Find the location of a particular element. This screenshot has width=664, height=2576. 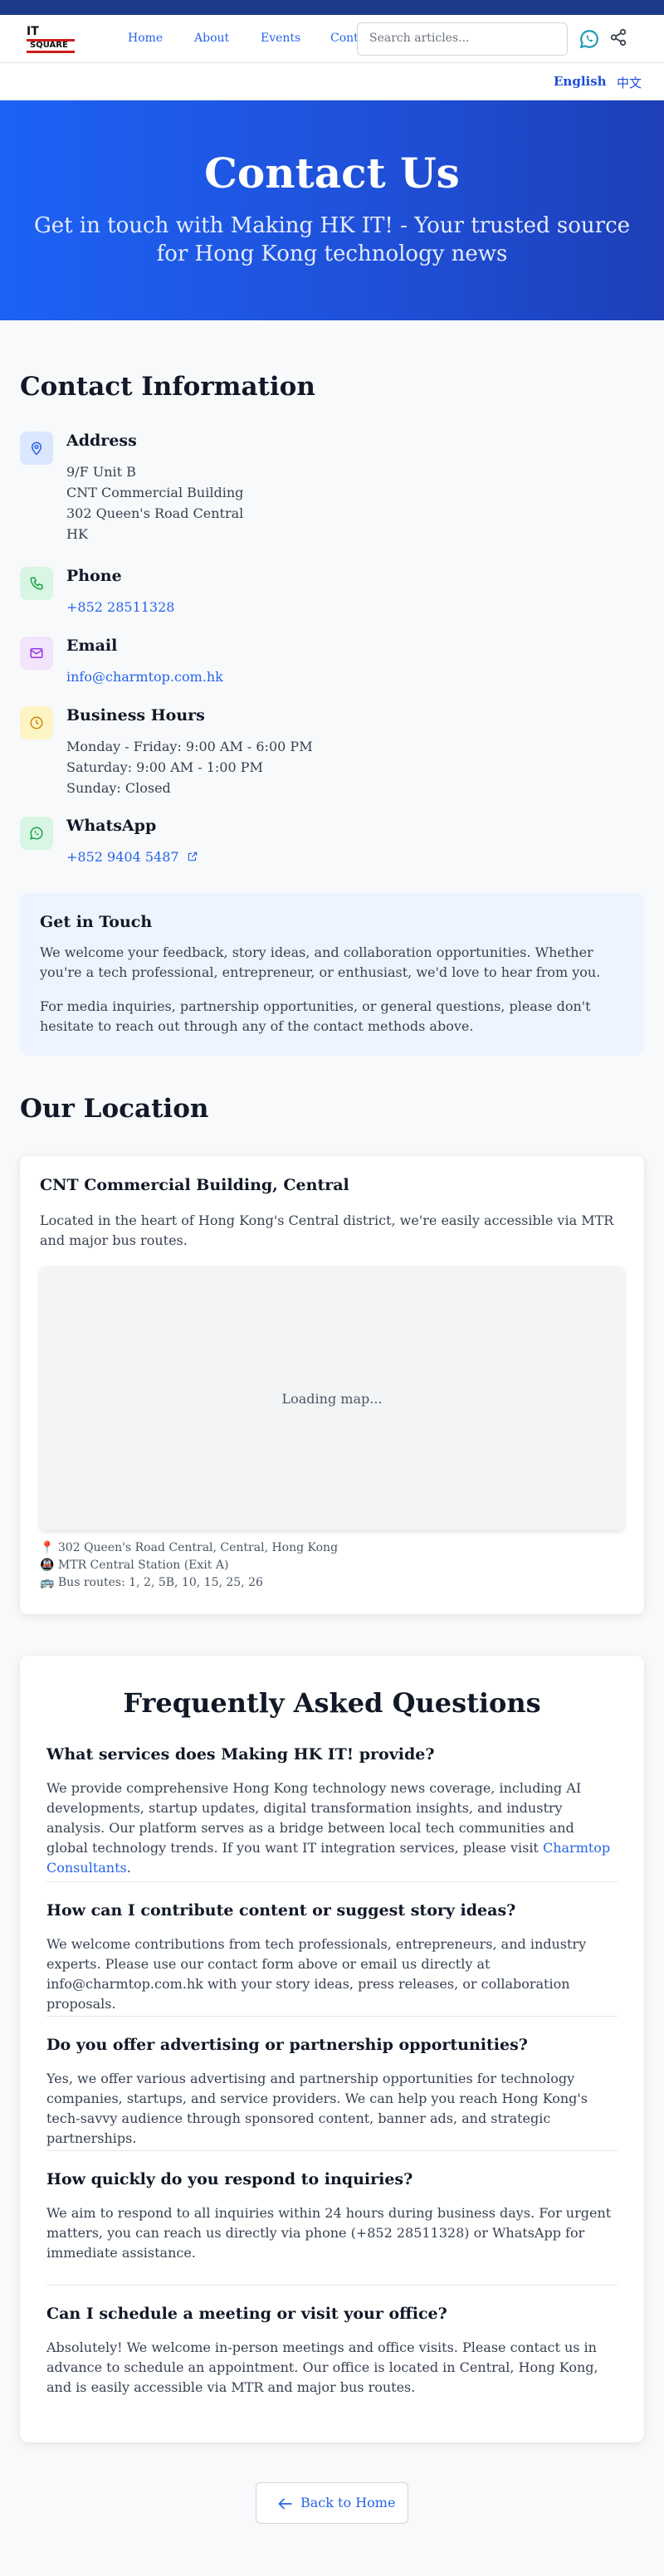

location-detail-text: MTR Central Station (Exit A) is located at coordinates (143, 1565).